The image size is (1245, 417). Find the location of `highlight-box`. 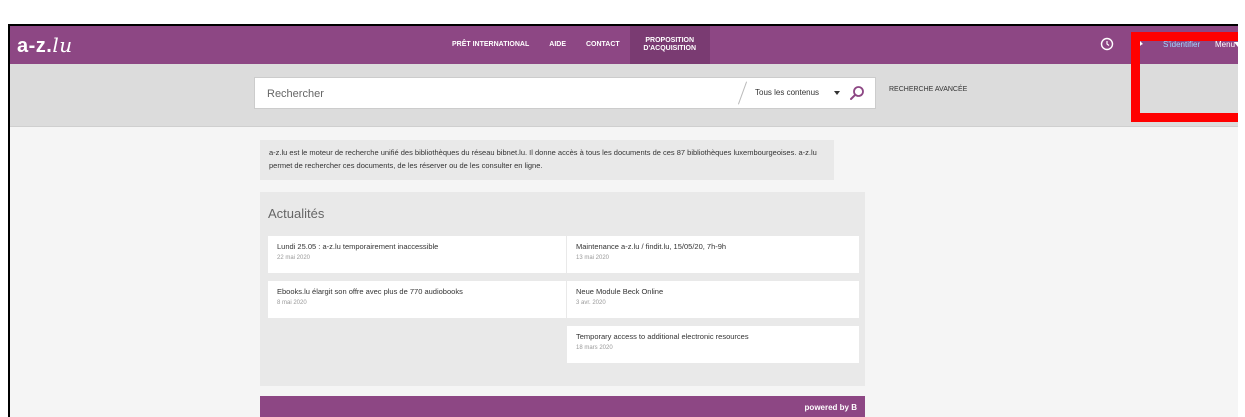

highlight-box is located at coordinates (1184, 77).